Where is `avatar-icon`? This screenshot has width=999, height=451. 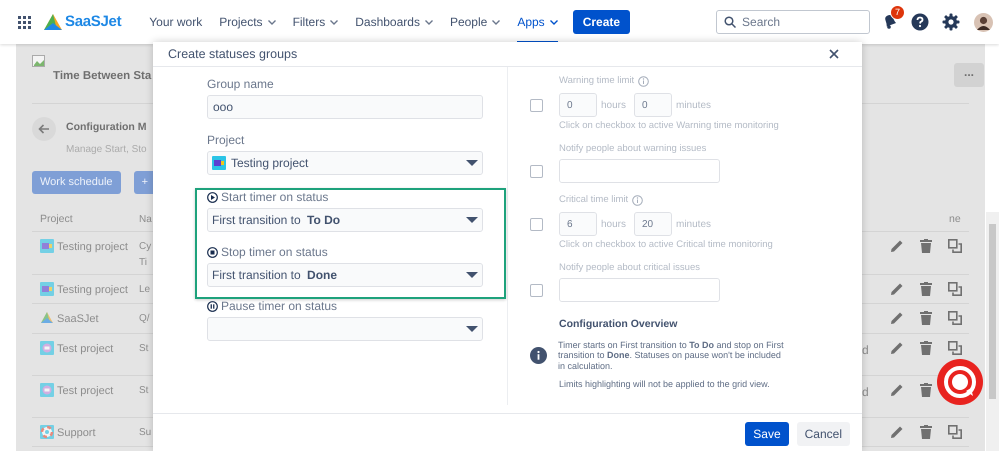 avatar-icon is located at coordinates (984, 22).